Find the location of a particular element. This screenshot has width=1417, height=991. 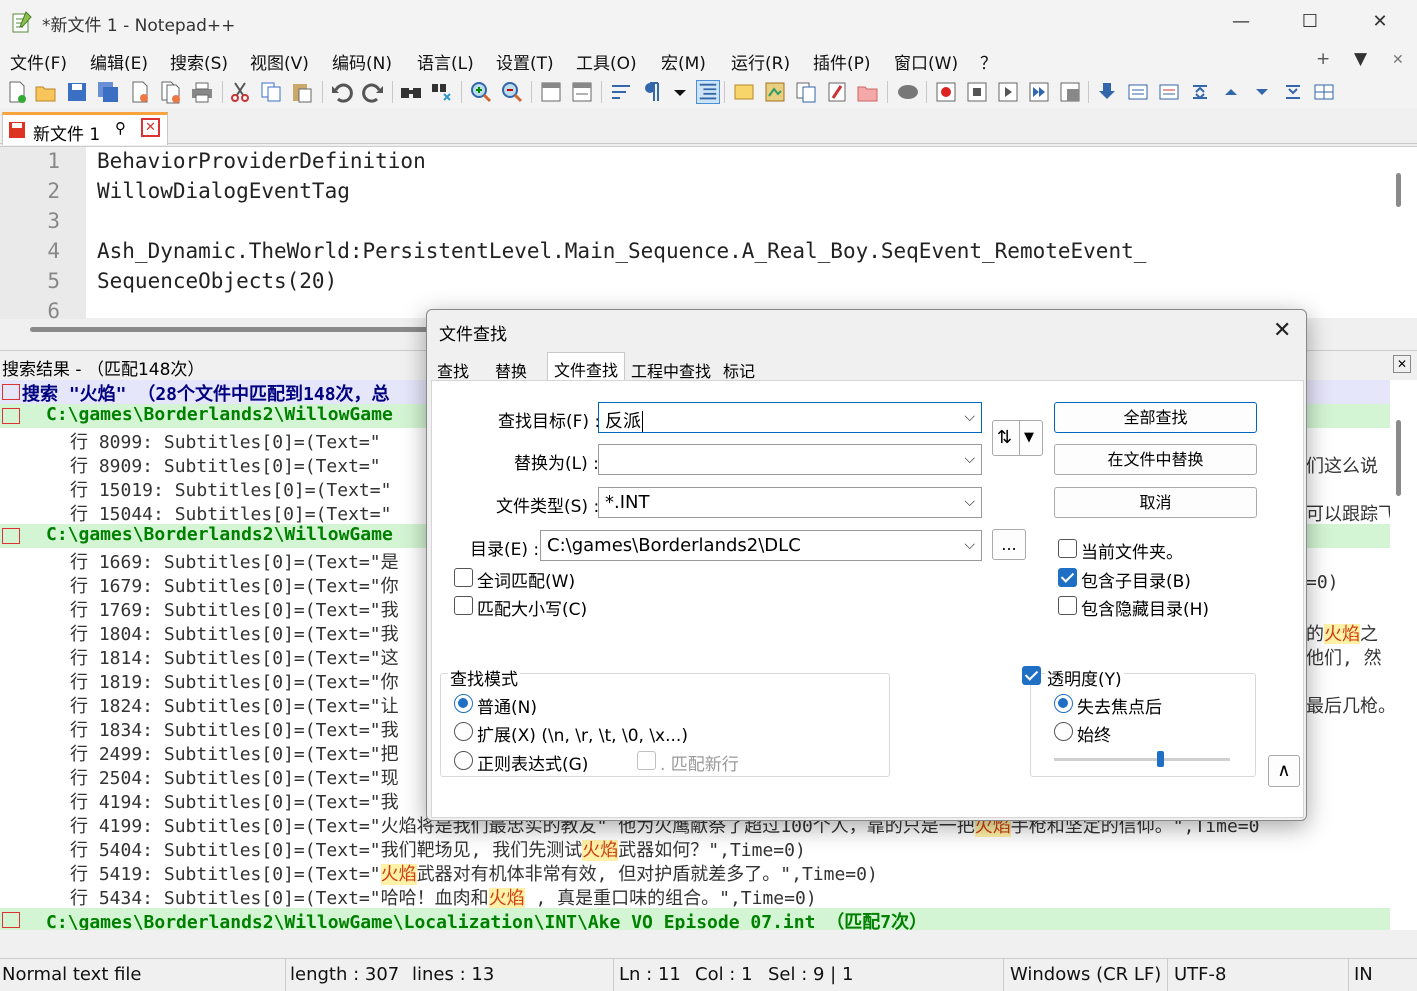

indent-guide-icon is located at coordinates (708, 92).